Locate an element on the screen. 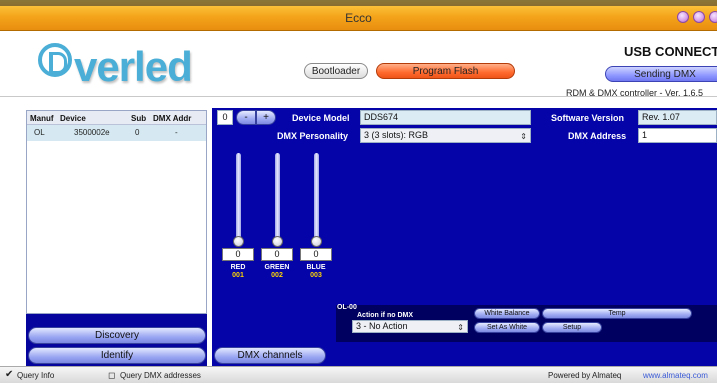 The image size is (717, 383). query-info-checkbox: ✔ is located at coordinates (9, 374).